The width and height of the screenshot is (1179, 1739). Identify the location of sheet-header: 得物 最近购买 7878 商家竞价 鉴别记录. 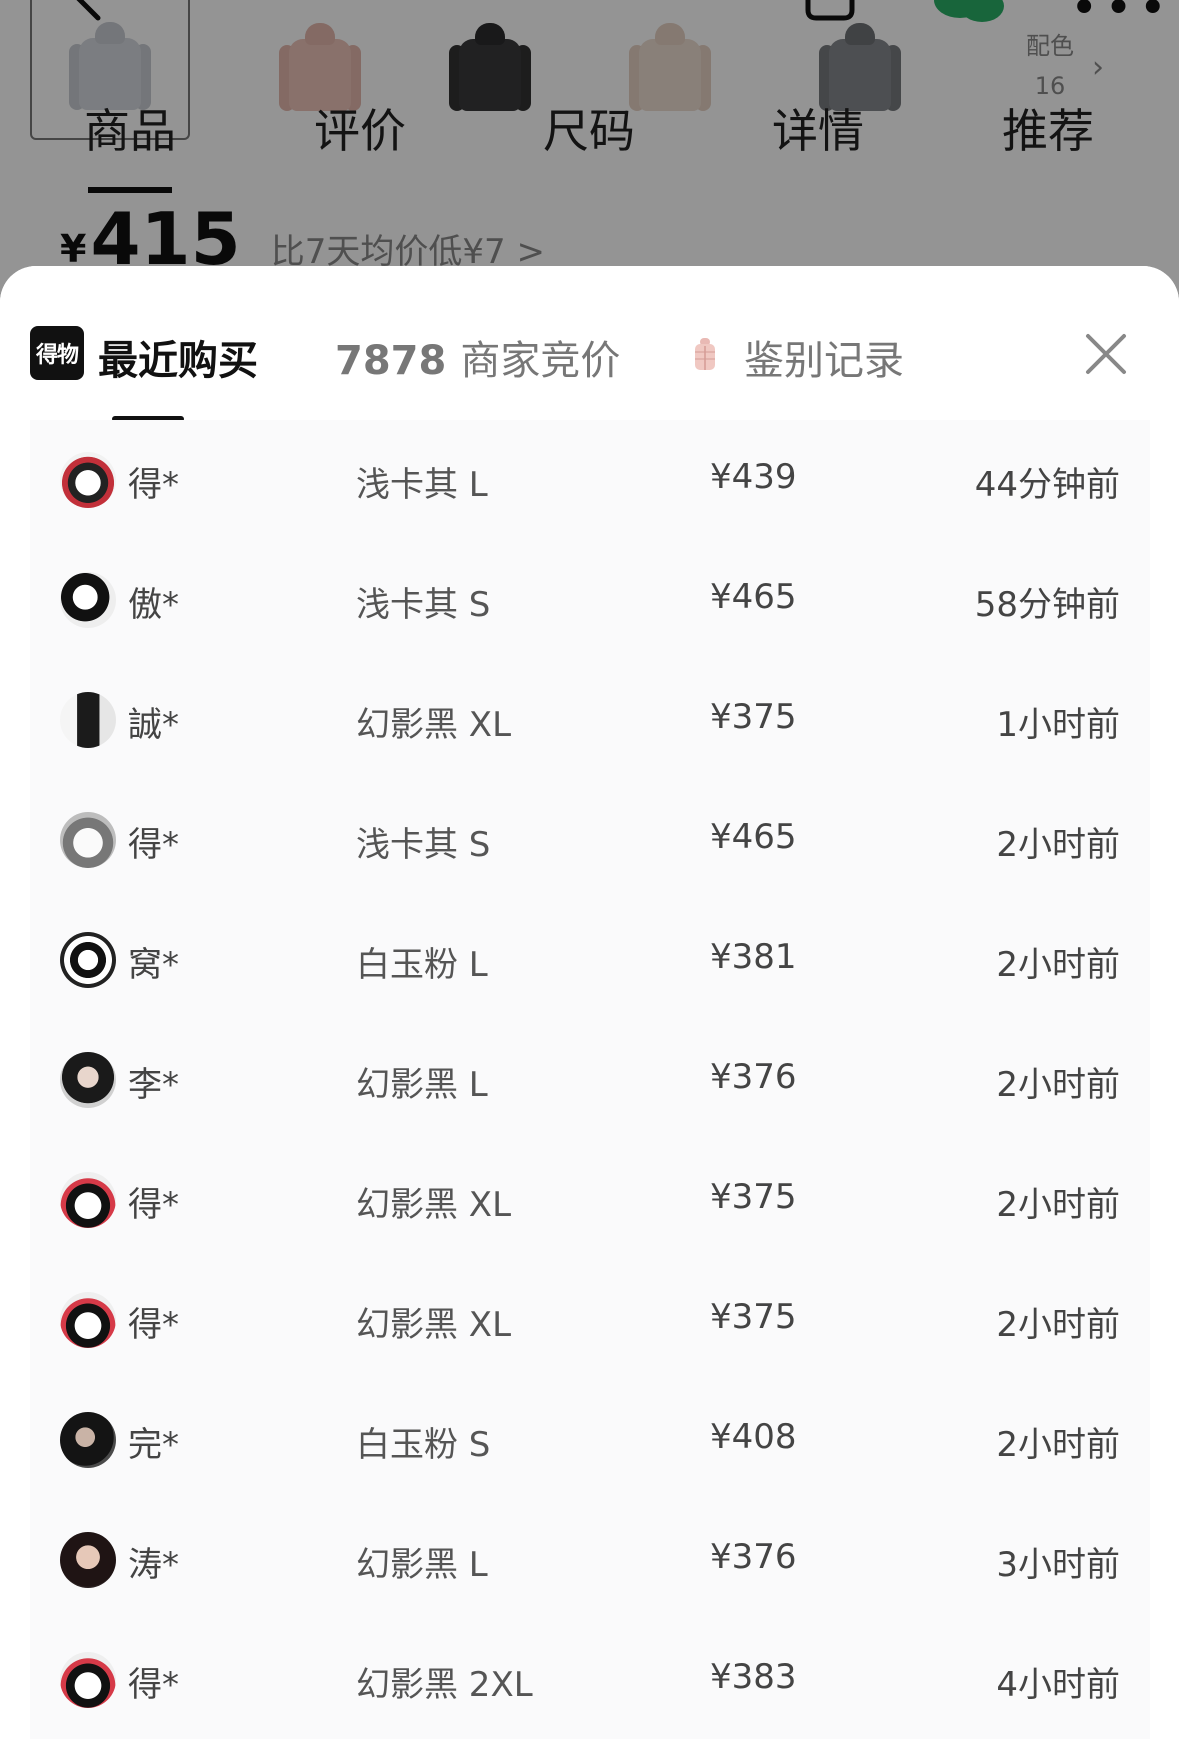
(589, 344).